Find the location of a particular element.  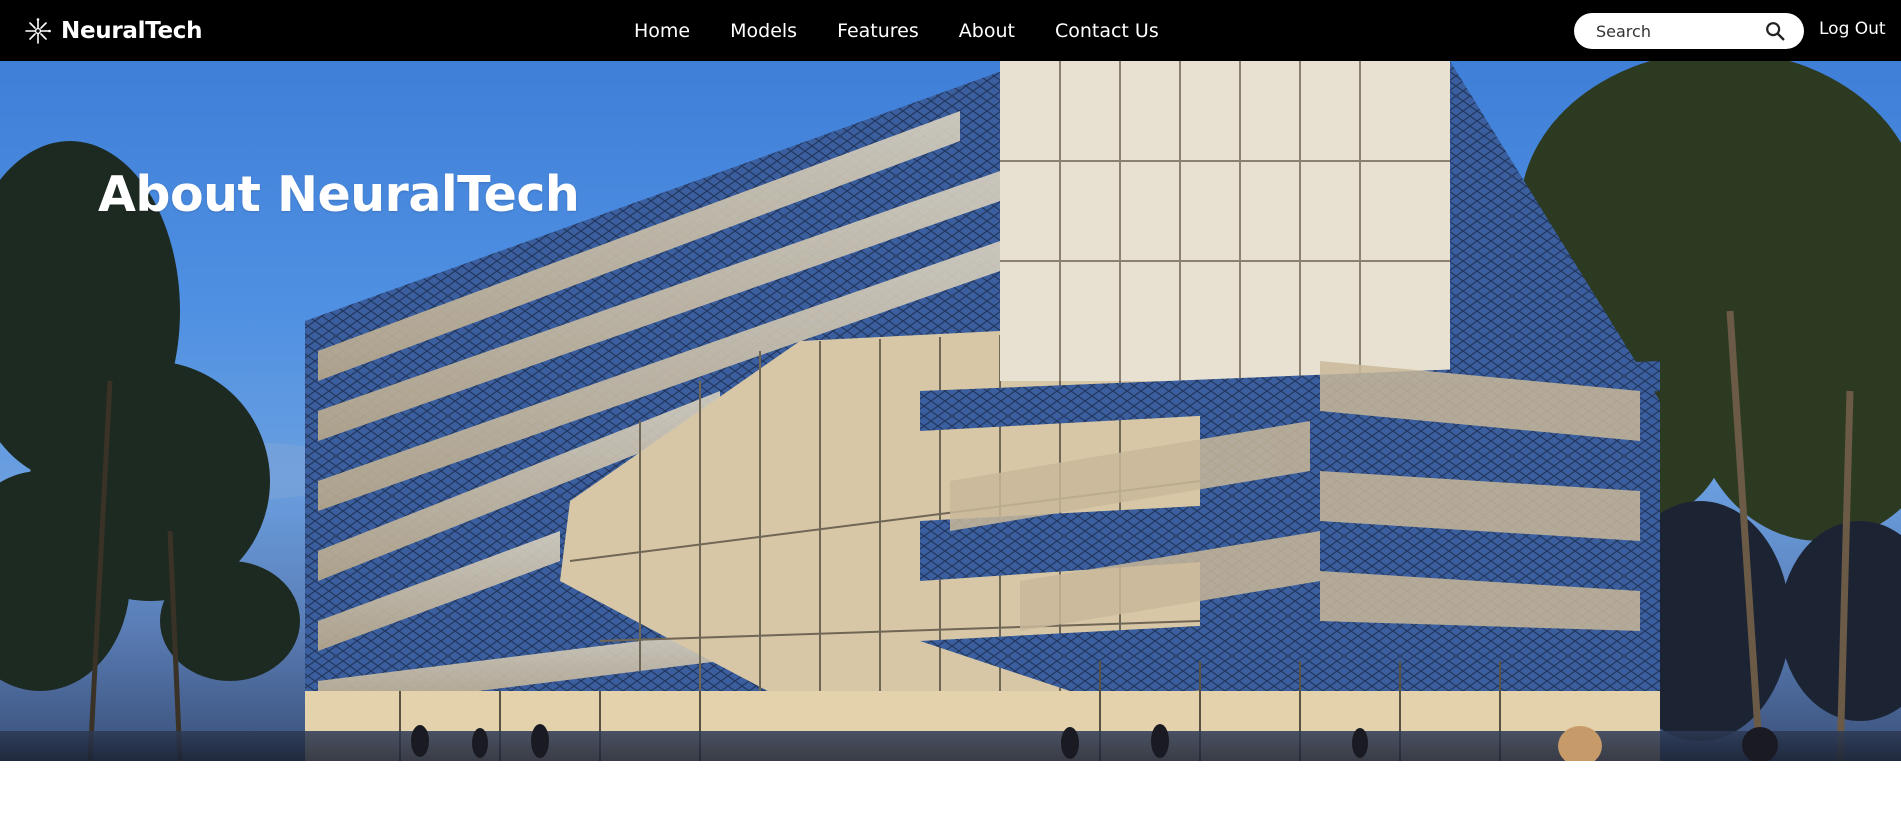

search-icon is located at coordinates (1775, 31).